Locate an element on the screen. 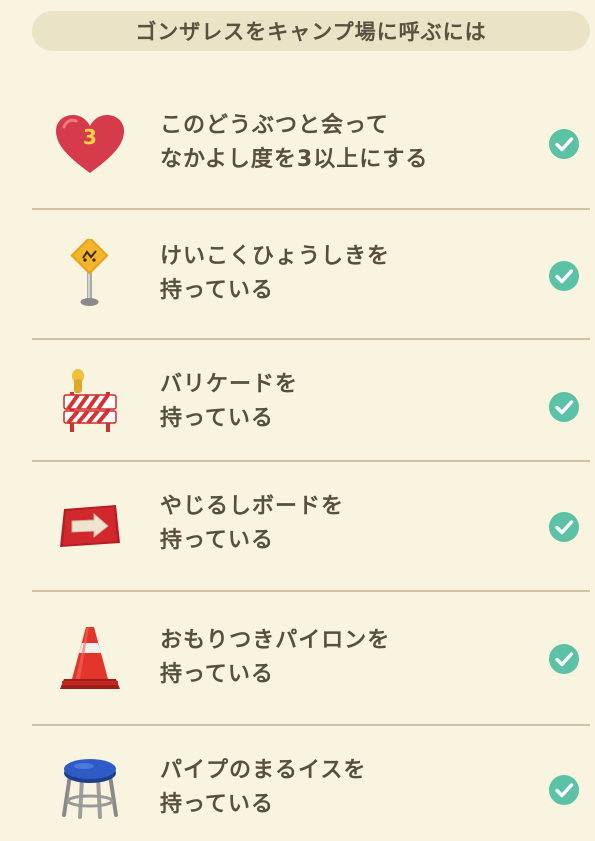 The width and height of the screenshot is (595, 841). condition-line-2: なかよし度を3以上にする is located at coordinates (294, 159).